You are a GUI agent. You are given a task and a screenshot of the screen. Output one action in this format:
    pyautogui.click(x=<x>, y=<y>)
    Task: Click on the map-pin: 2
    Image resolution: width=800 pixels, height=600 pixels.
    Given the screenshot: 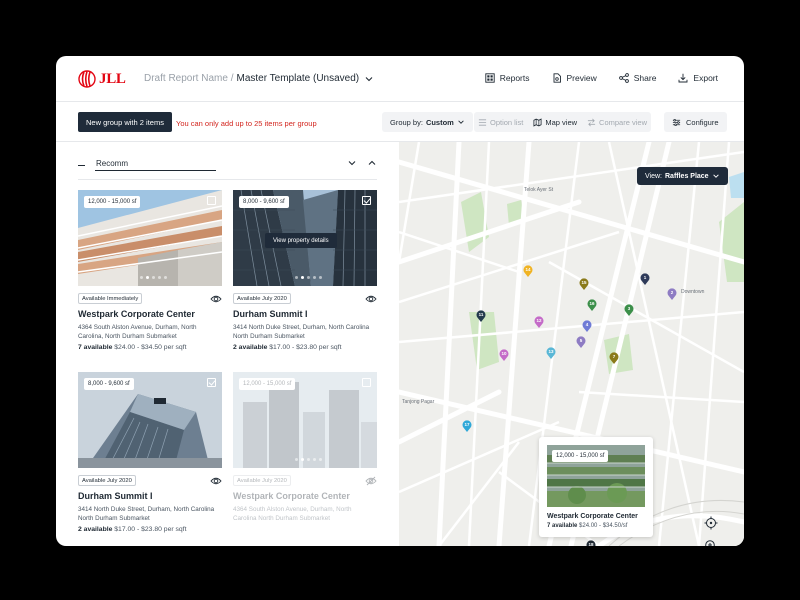 What is the action you would take?
    pyautogui.click(x=672, y=293)
    